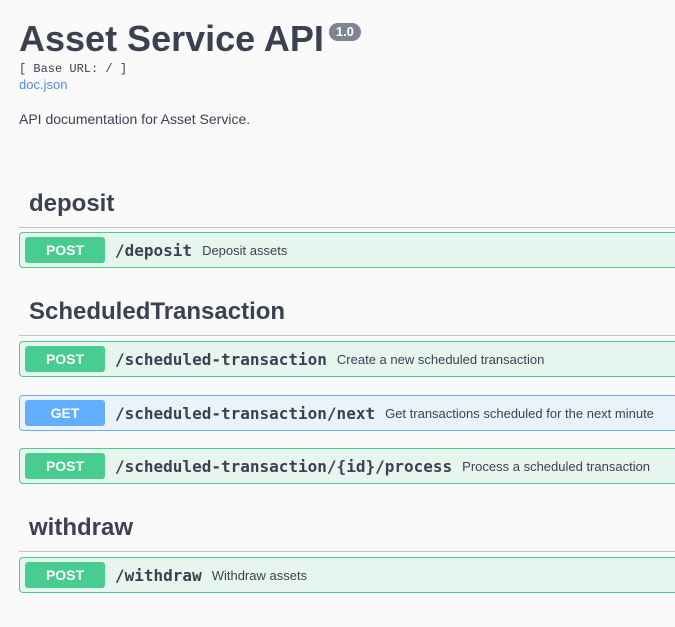  What do you see at coordinates (72, 203) in the screenshot?
I see `tag-title: deposit` at bounding box center [72, 203].